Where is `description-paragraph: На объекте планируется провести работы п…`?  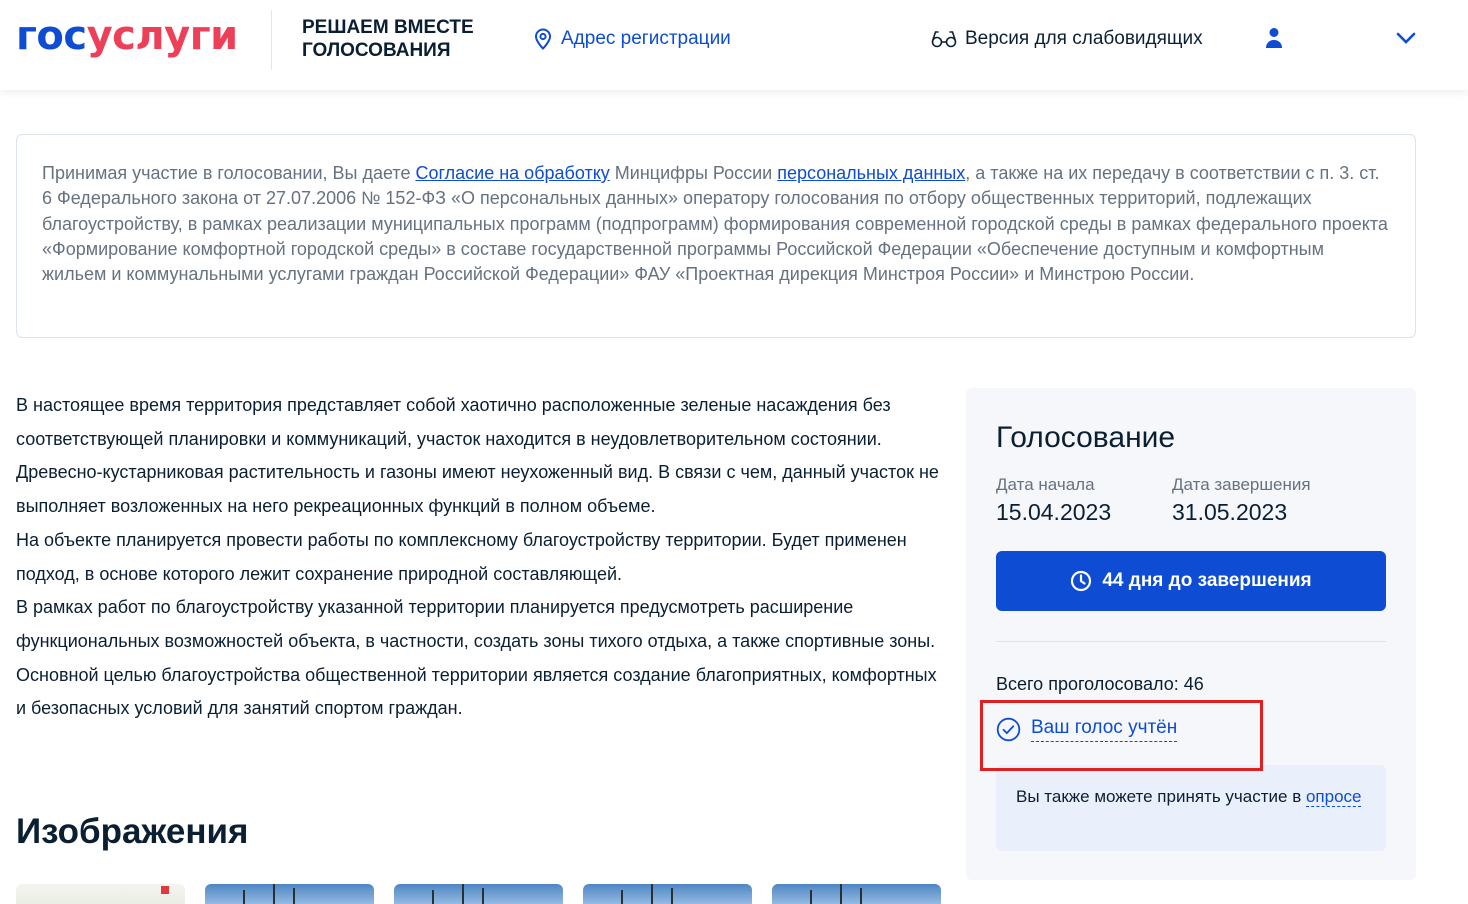
description-paragraph: На объекте планируется провести работы п… is located at coordinates (461, 556).